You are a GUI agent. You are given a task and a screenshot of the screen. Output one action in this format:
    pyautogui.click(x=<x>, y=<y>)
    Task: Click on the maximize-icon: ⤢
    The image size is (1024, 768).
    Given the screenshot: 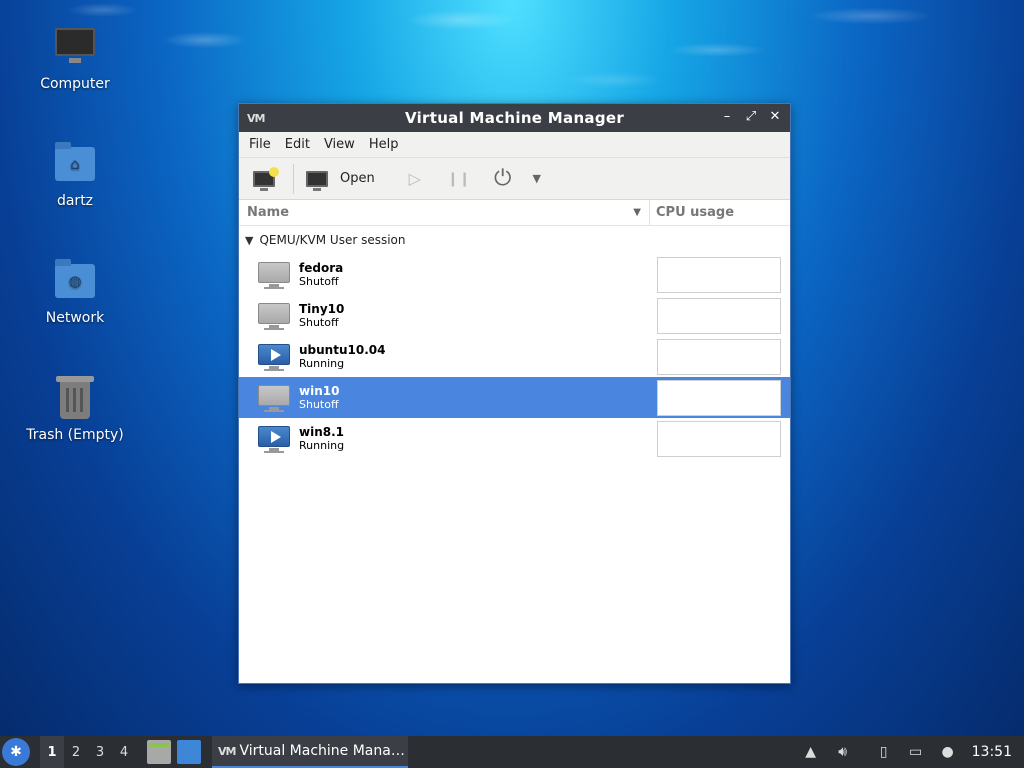 What is the action you would take?
    pyautogui.click(x=751, y=117)
    